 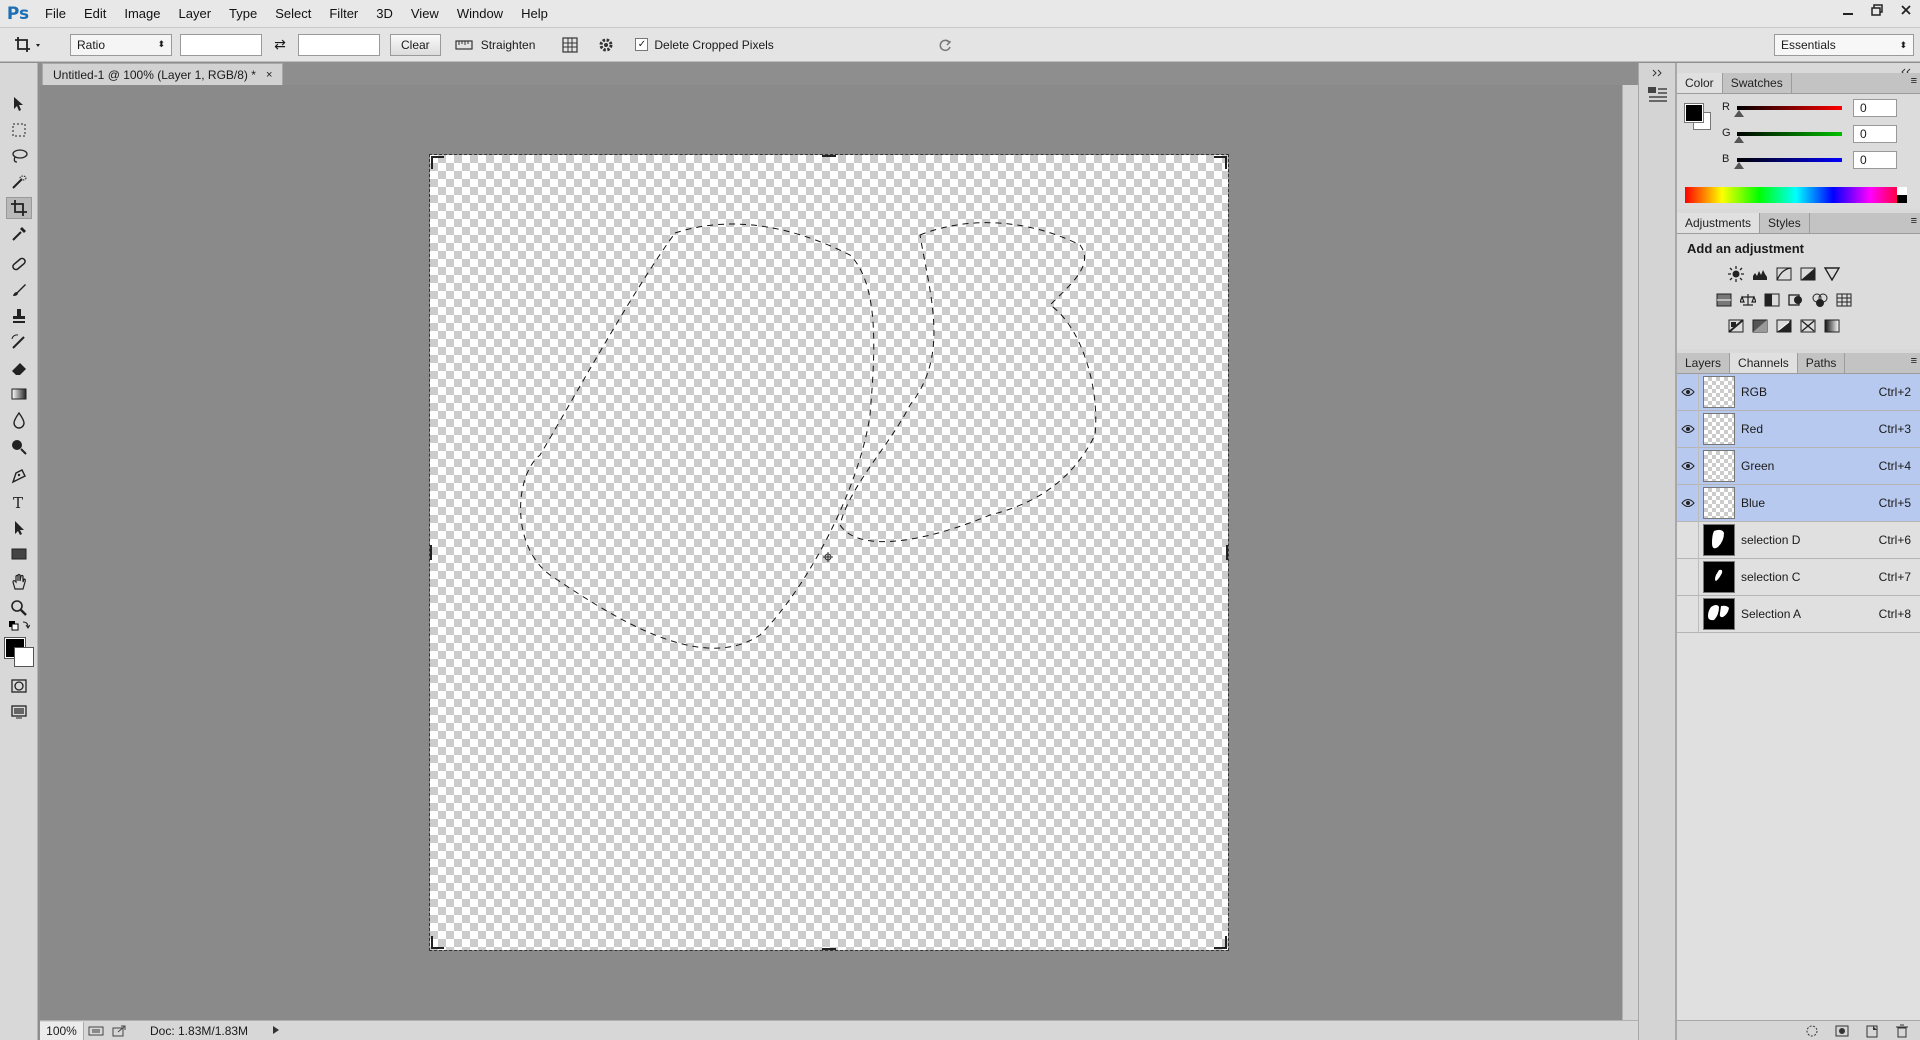 I want to click on marquee-tool-icon, so click(x=19, y=130).